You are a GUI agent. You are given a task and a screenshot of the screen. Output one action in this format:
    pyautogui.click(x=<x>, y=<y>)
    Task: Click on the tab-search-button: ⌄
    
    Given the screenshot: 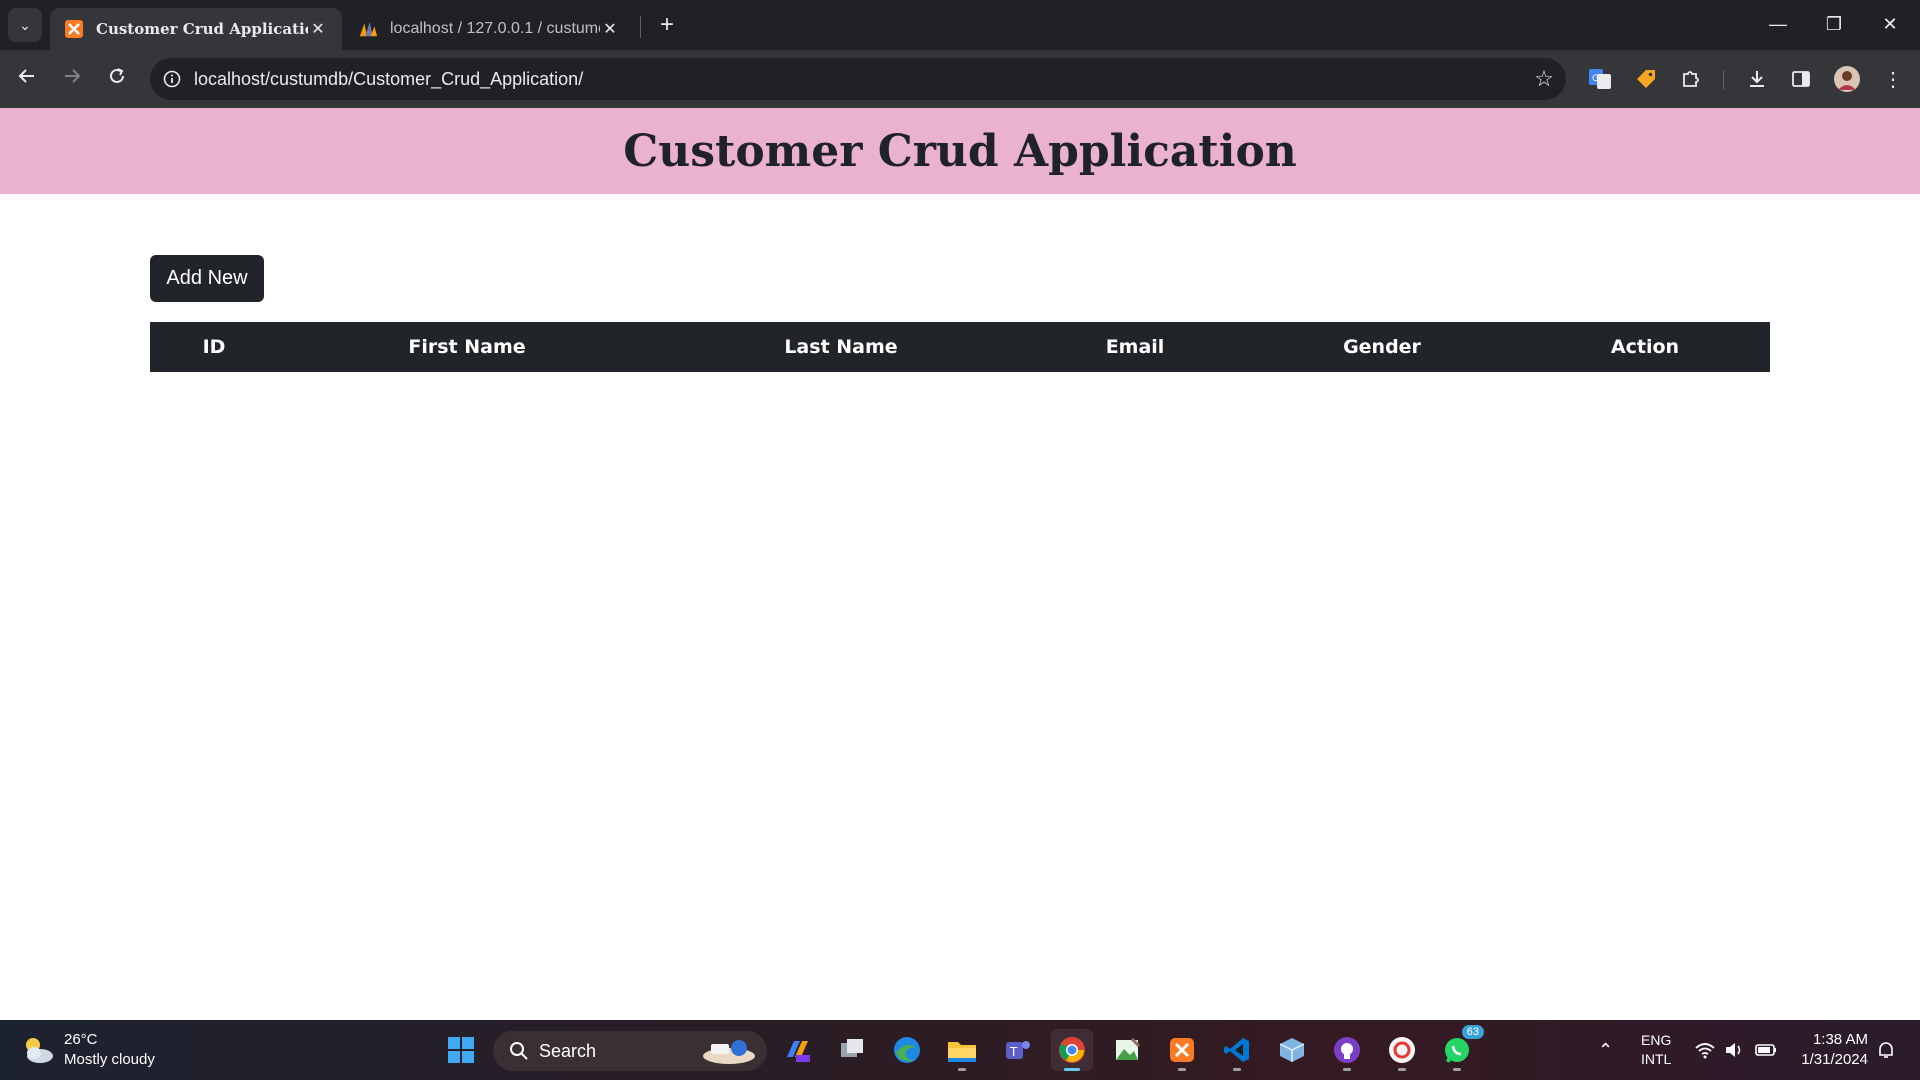 What is the action you would take?
    pyautogui.click(x=25, y=25)
    